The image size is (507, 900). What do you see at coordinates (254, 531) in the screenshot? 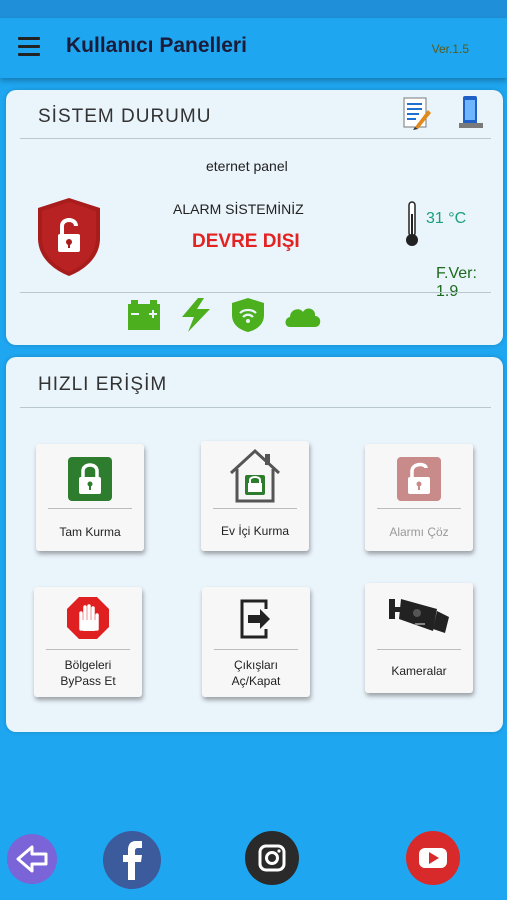
I see `tile-label: Ev İçi Kurma` at bounding box center [254, 531].